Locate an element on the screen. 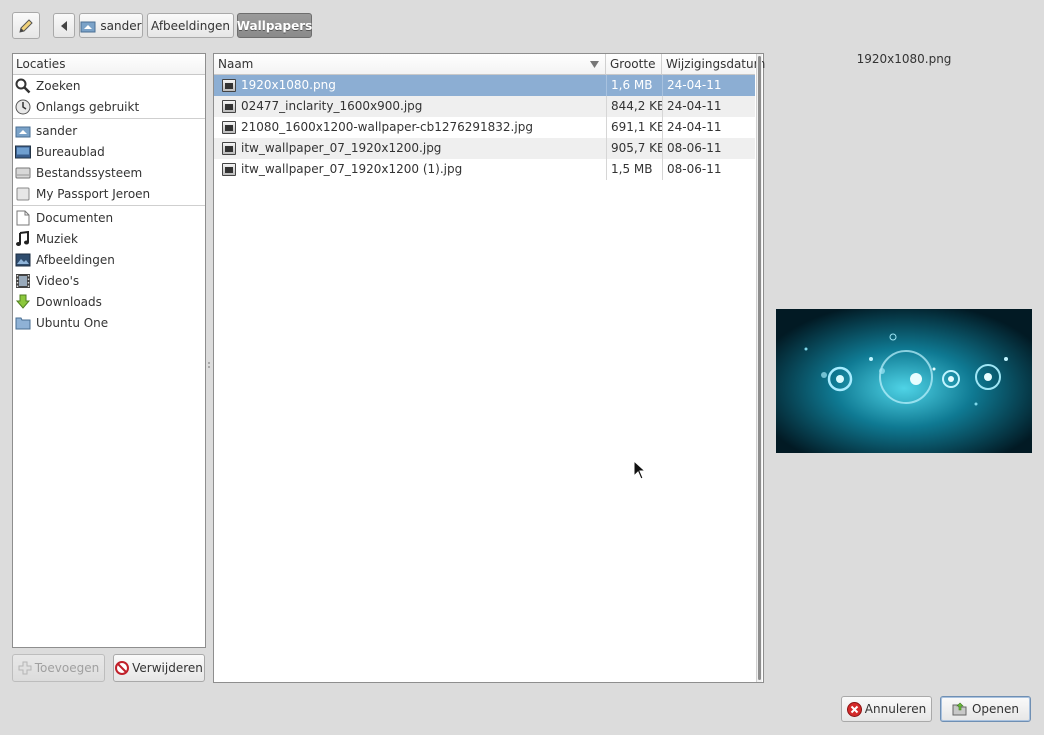 The height and width of the screenshot is (735, 1044). place-item-ubuntu-one: Ubuntu One is located at coordinates (109, 322).